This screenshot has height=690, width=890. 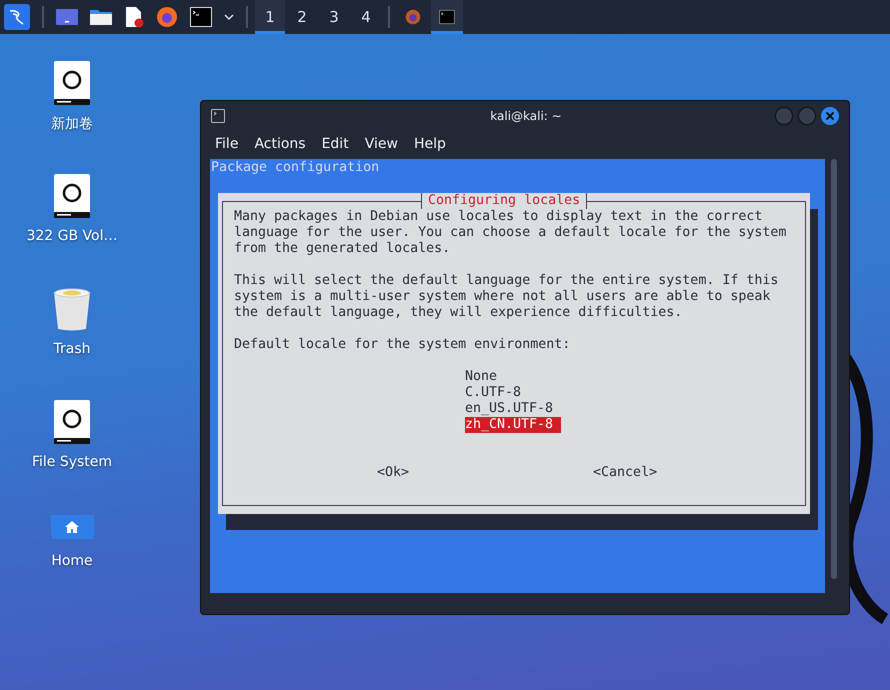 I want to click on menu-item: View, so click(x=381, y=144).